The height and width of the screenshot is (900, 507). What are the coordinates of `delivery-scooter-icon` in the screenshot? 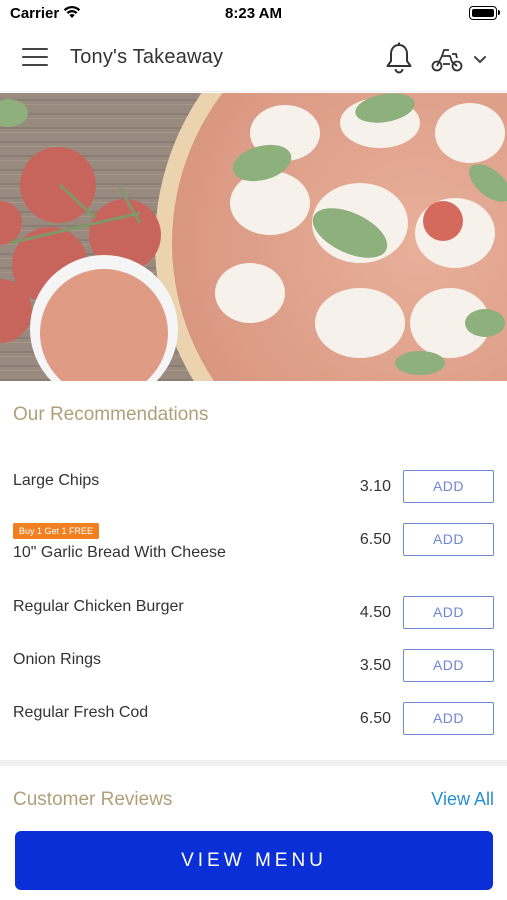 It's located at (447, 60).